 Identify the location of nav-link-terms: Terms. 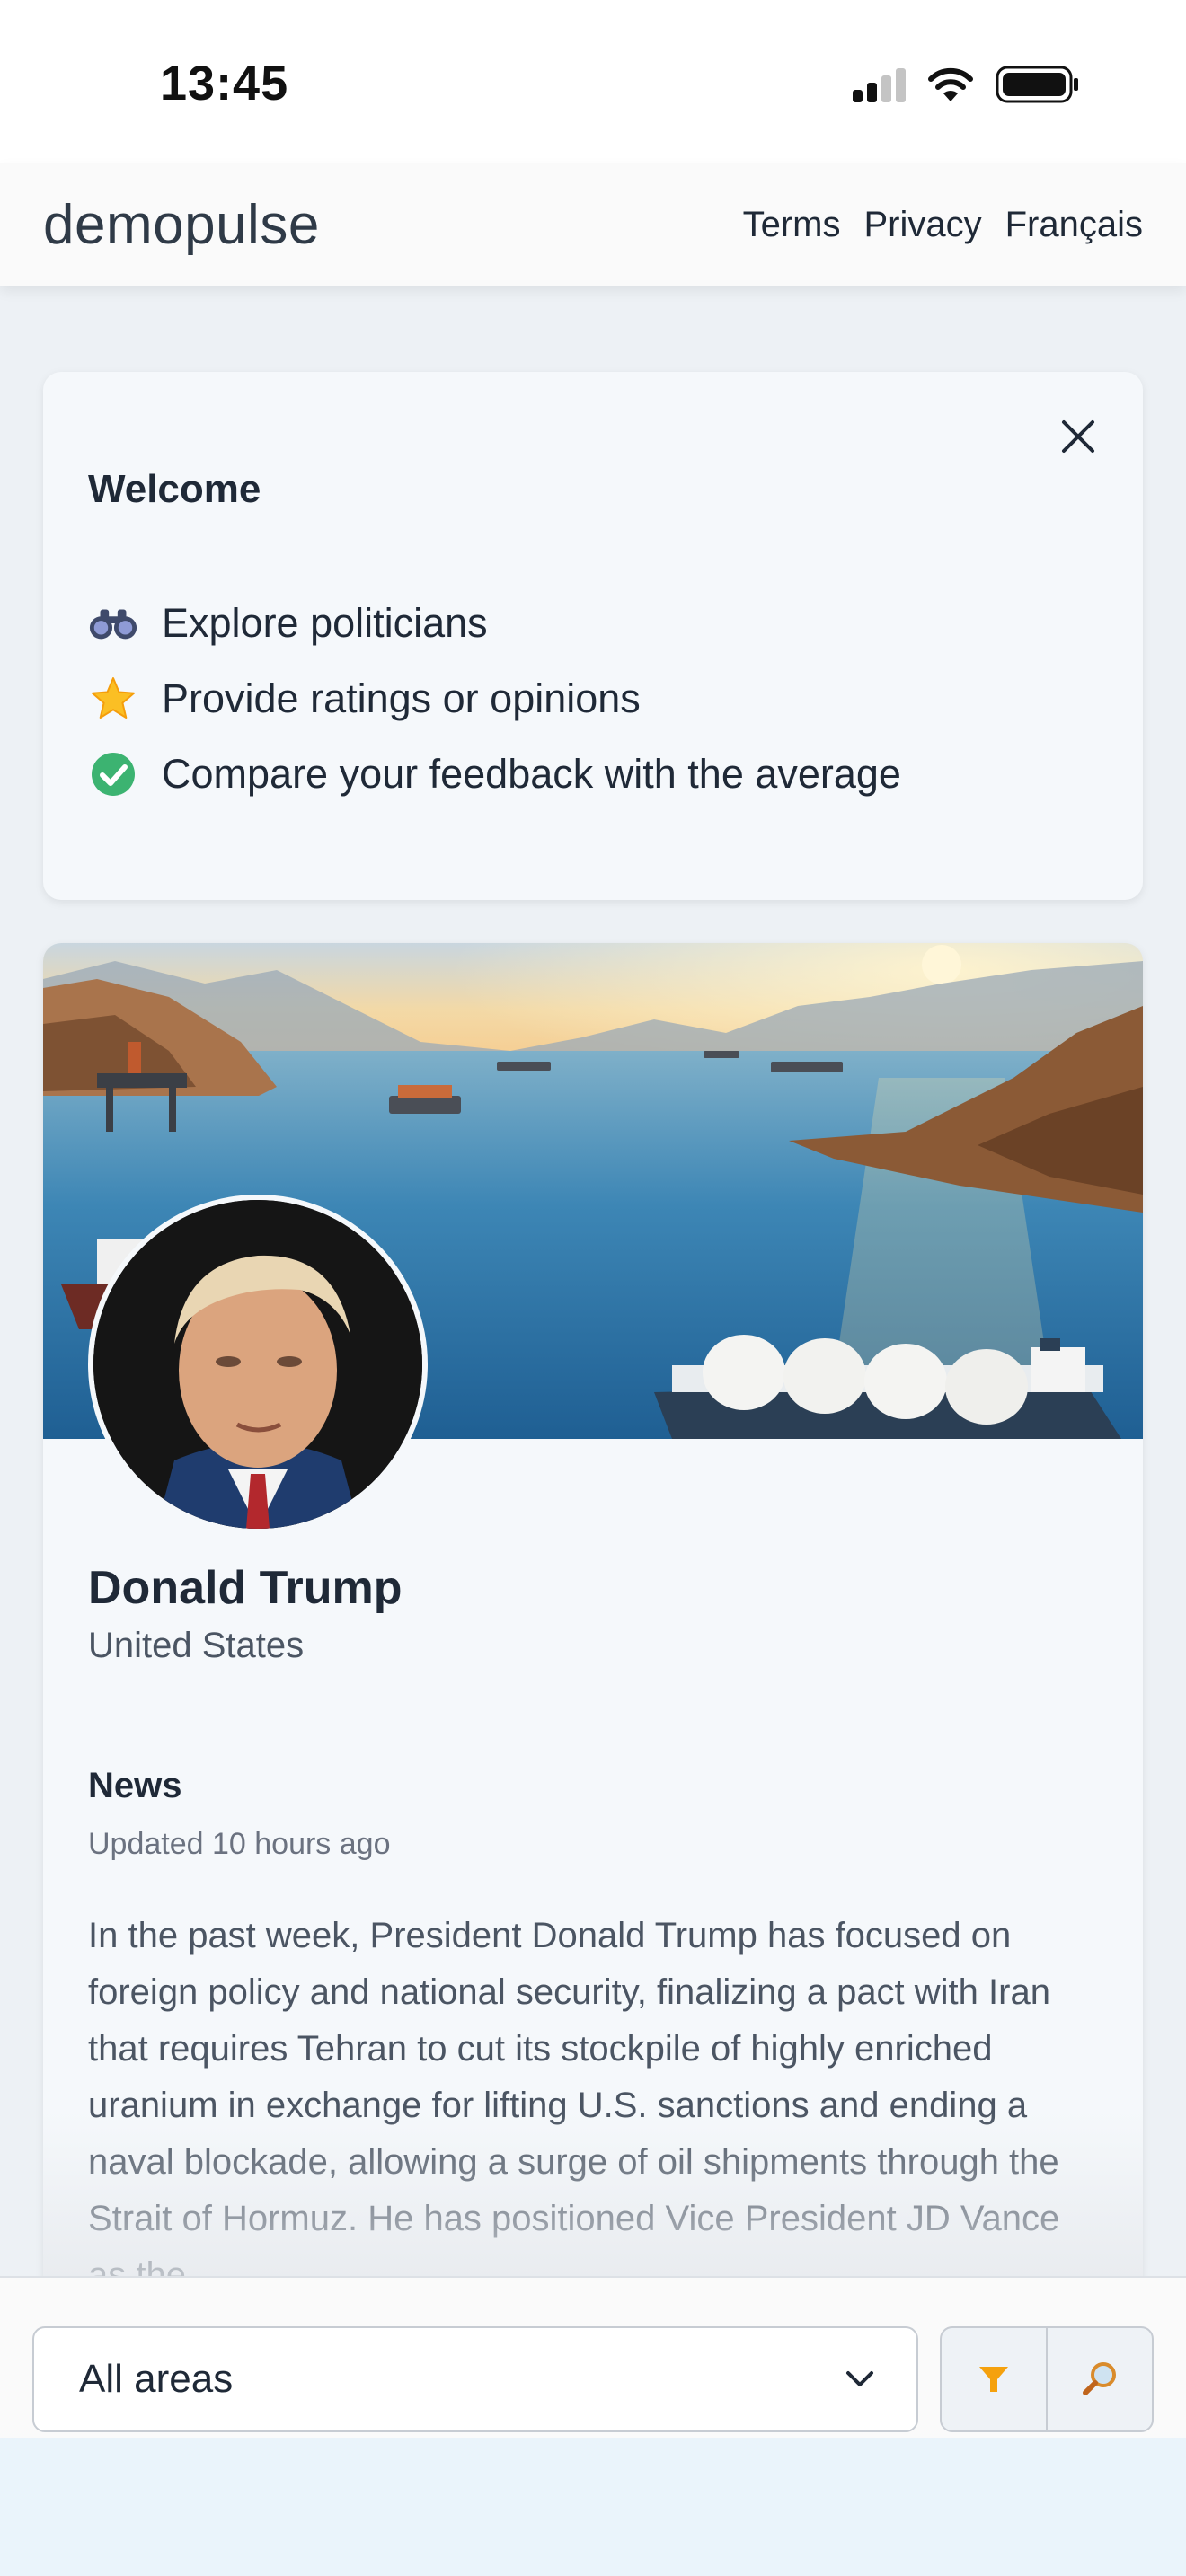
(792, 225).